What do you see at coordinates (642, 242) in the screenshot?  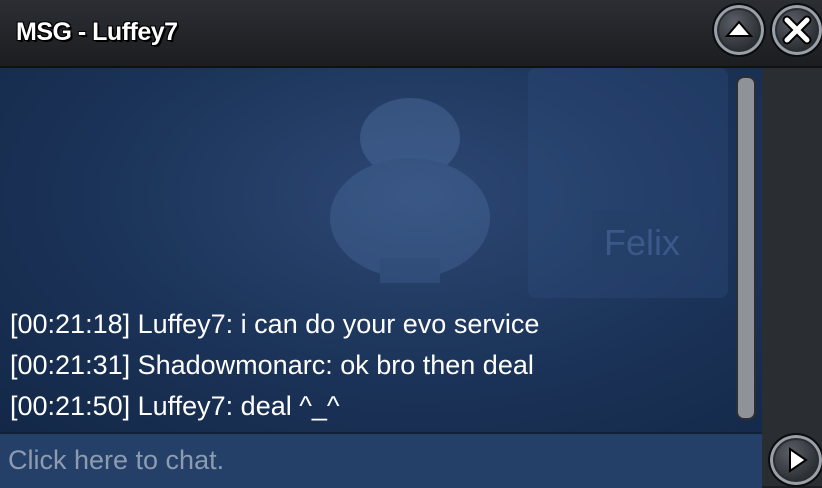 I see `background-name-text: Felix` at bounding box center [642, 242].